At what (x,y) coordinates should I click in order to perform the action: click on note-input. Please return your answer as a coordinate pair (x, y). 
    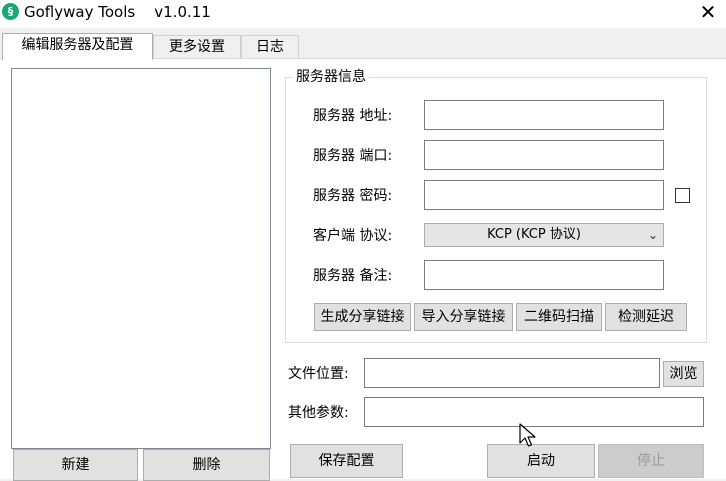
    Looking at the image, I should click on (544, 275).